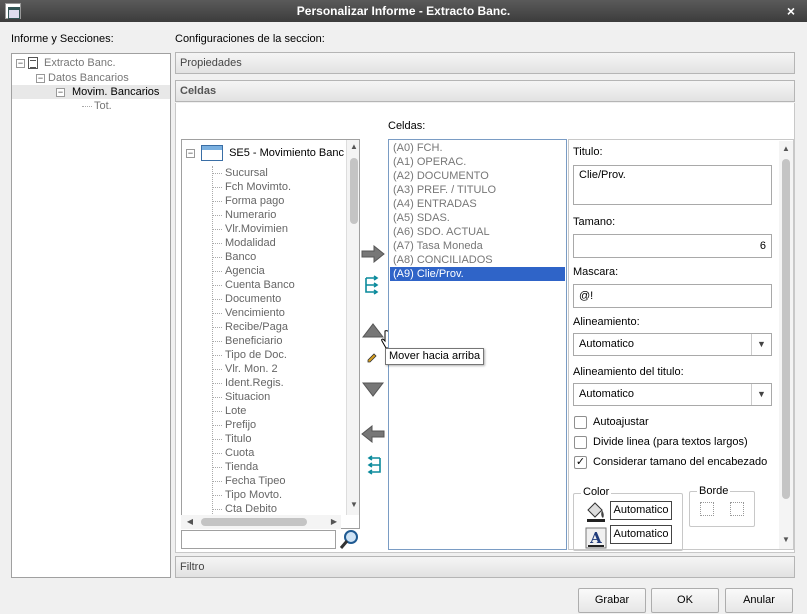  Describe the element at coordinates (33, 63) in the screenshot. I see `document-icon` at that location.